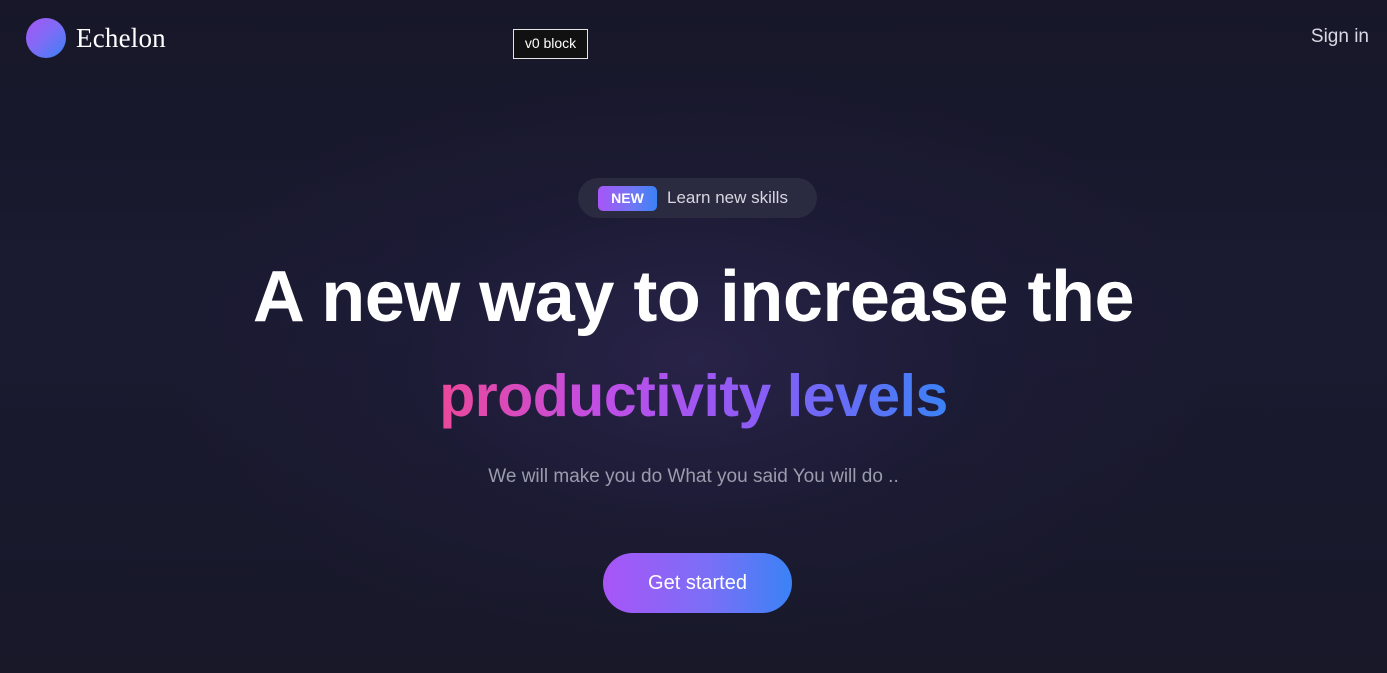 The width and height of the screenshot is (1387, 673). I want to click on get-started-button: Get started, so click(697, 583).